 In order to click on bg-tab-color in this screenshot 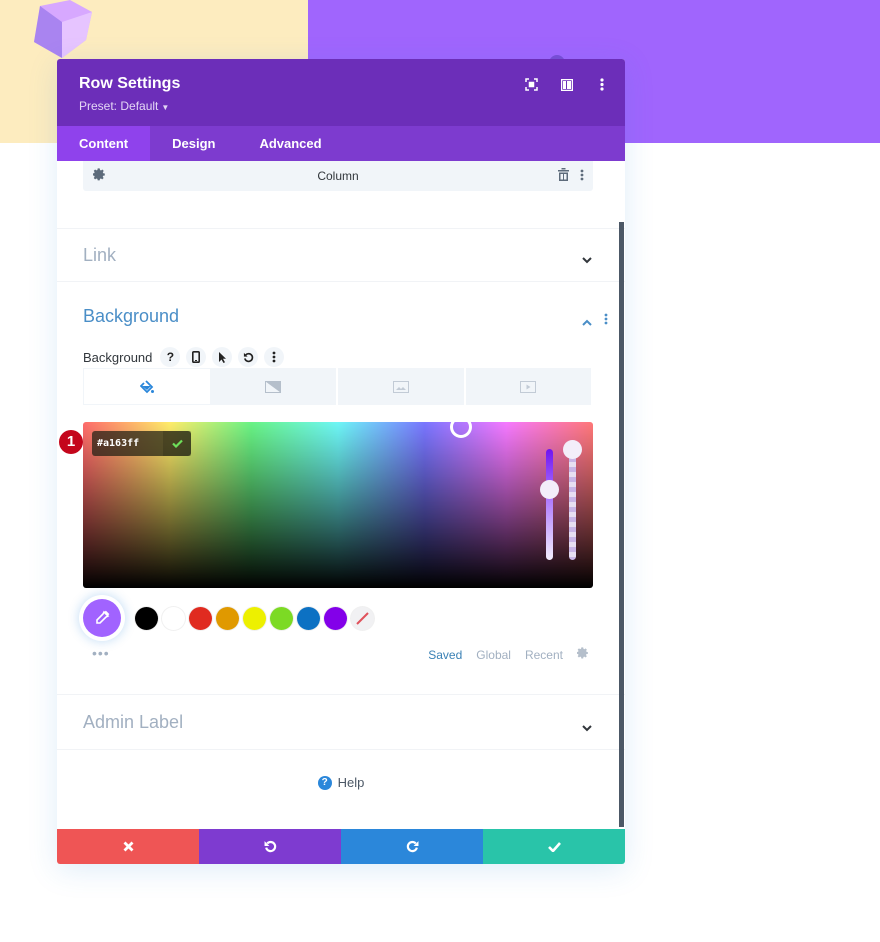, I will do `click(147, 386)`.